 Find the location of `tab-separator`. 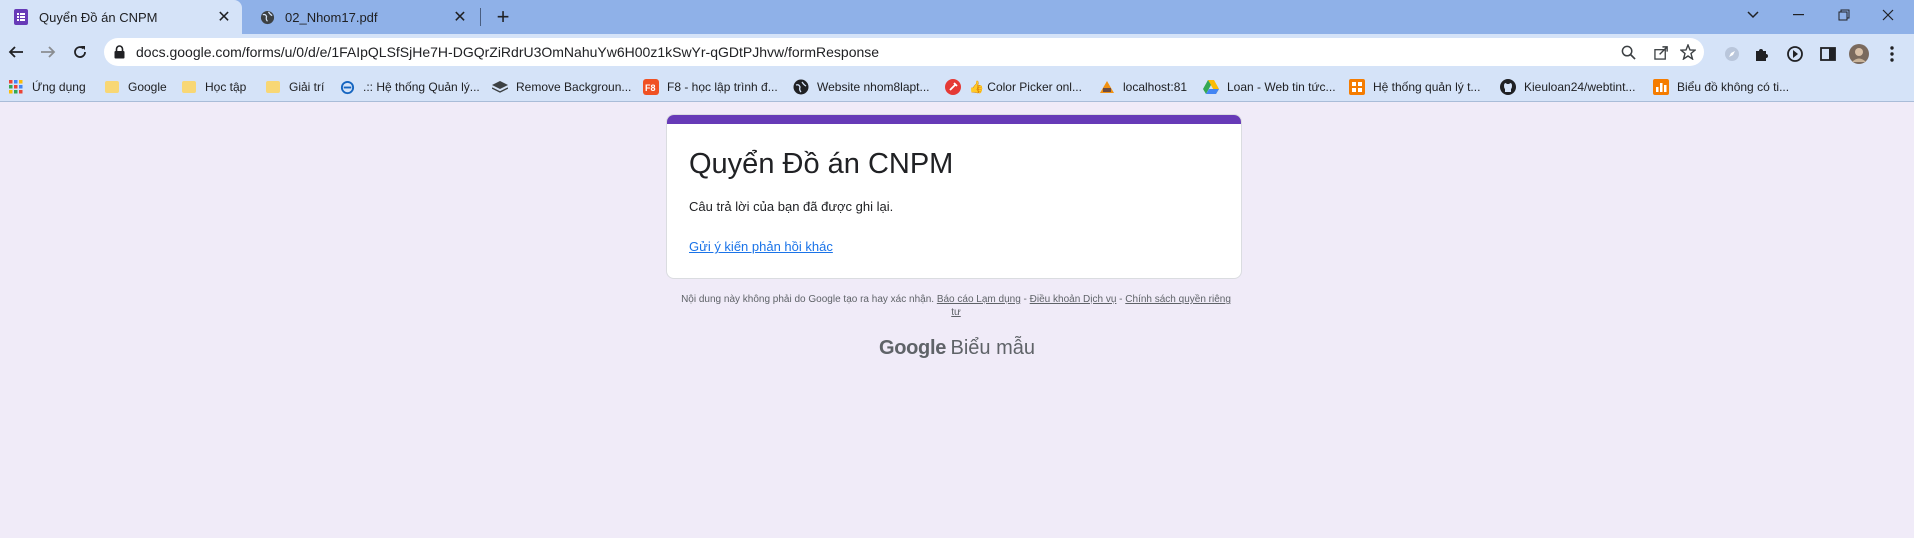

tab-separator is located at coordinates (480, 17).